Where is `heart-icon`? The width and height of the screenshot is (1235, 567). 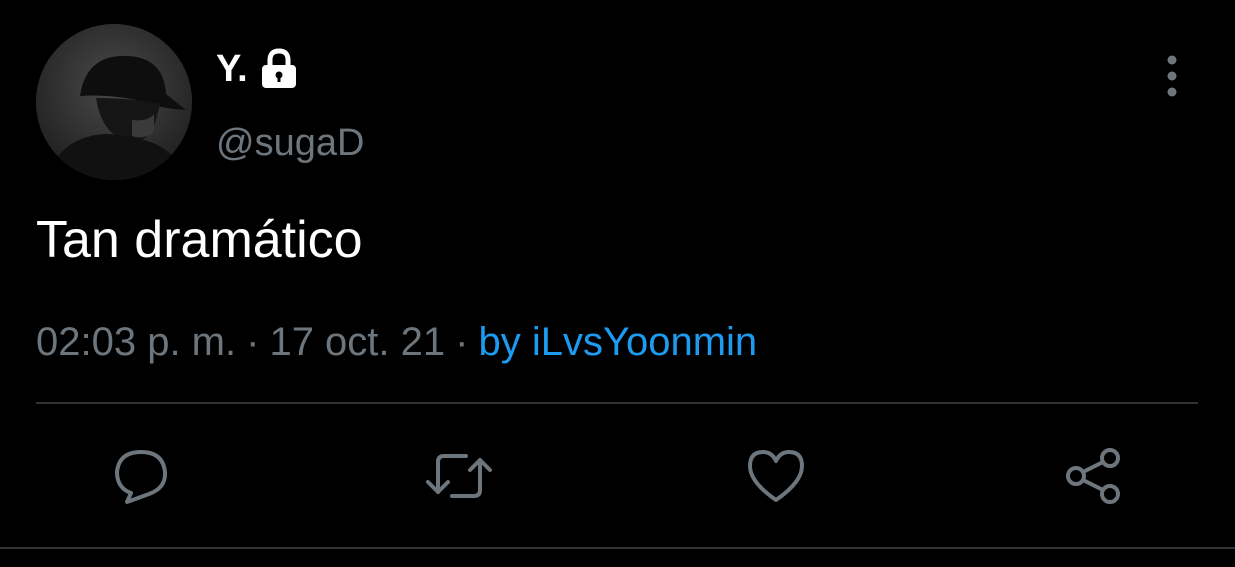
heart-icon is located at coordinates (776, 476).